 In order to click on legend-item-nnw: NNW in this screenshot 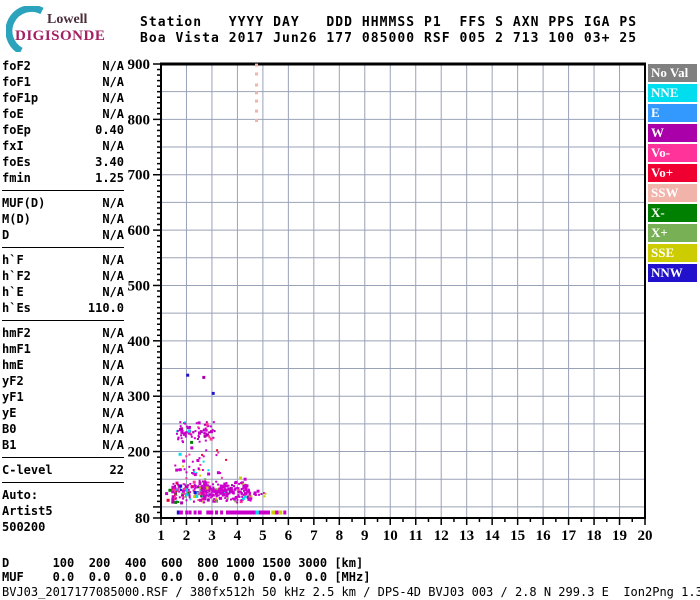, I will do `click(672, 273)`.